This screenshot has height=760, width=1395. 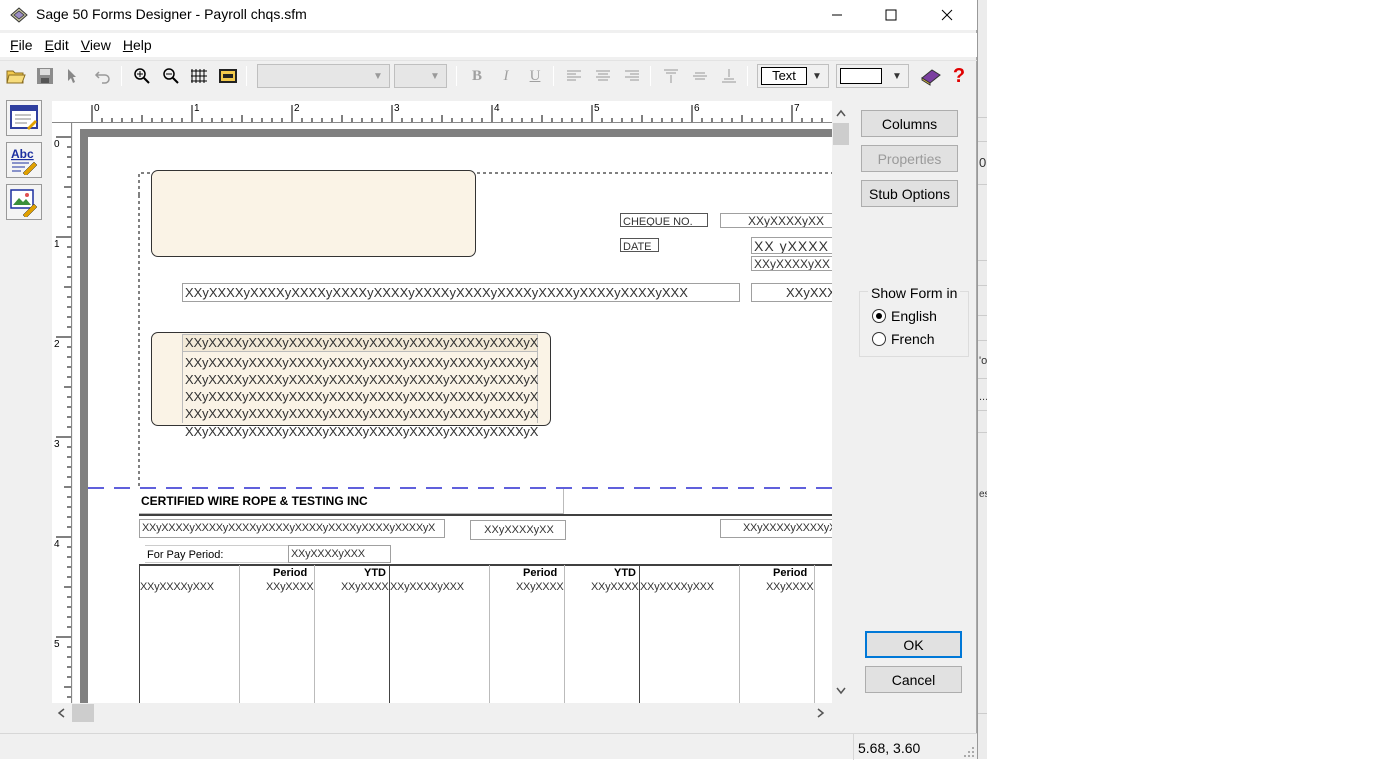 What do you see at coordinates (969, 752) in the screenshot?
I see `resize-grip-icon` at bounding box center [969, 752].